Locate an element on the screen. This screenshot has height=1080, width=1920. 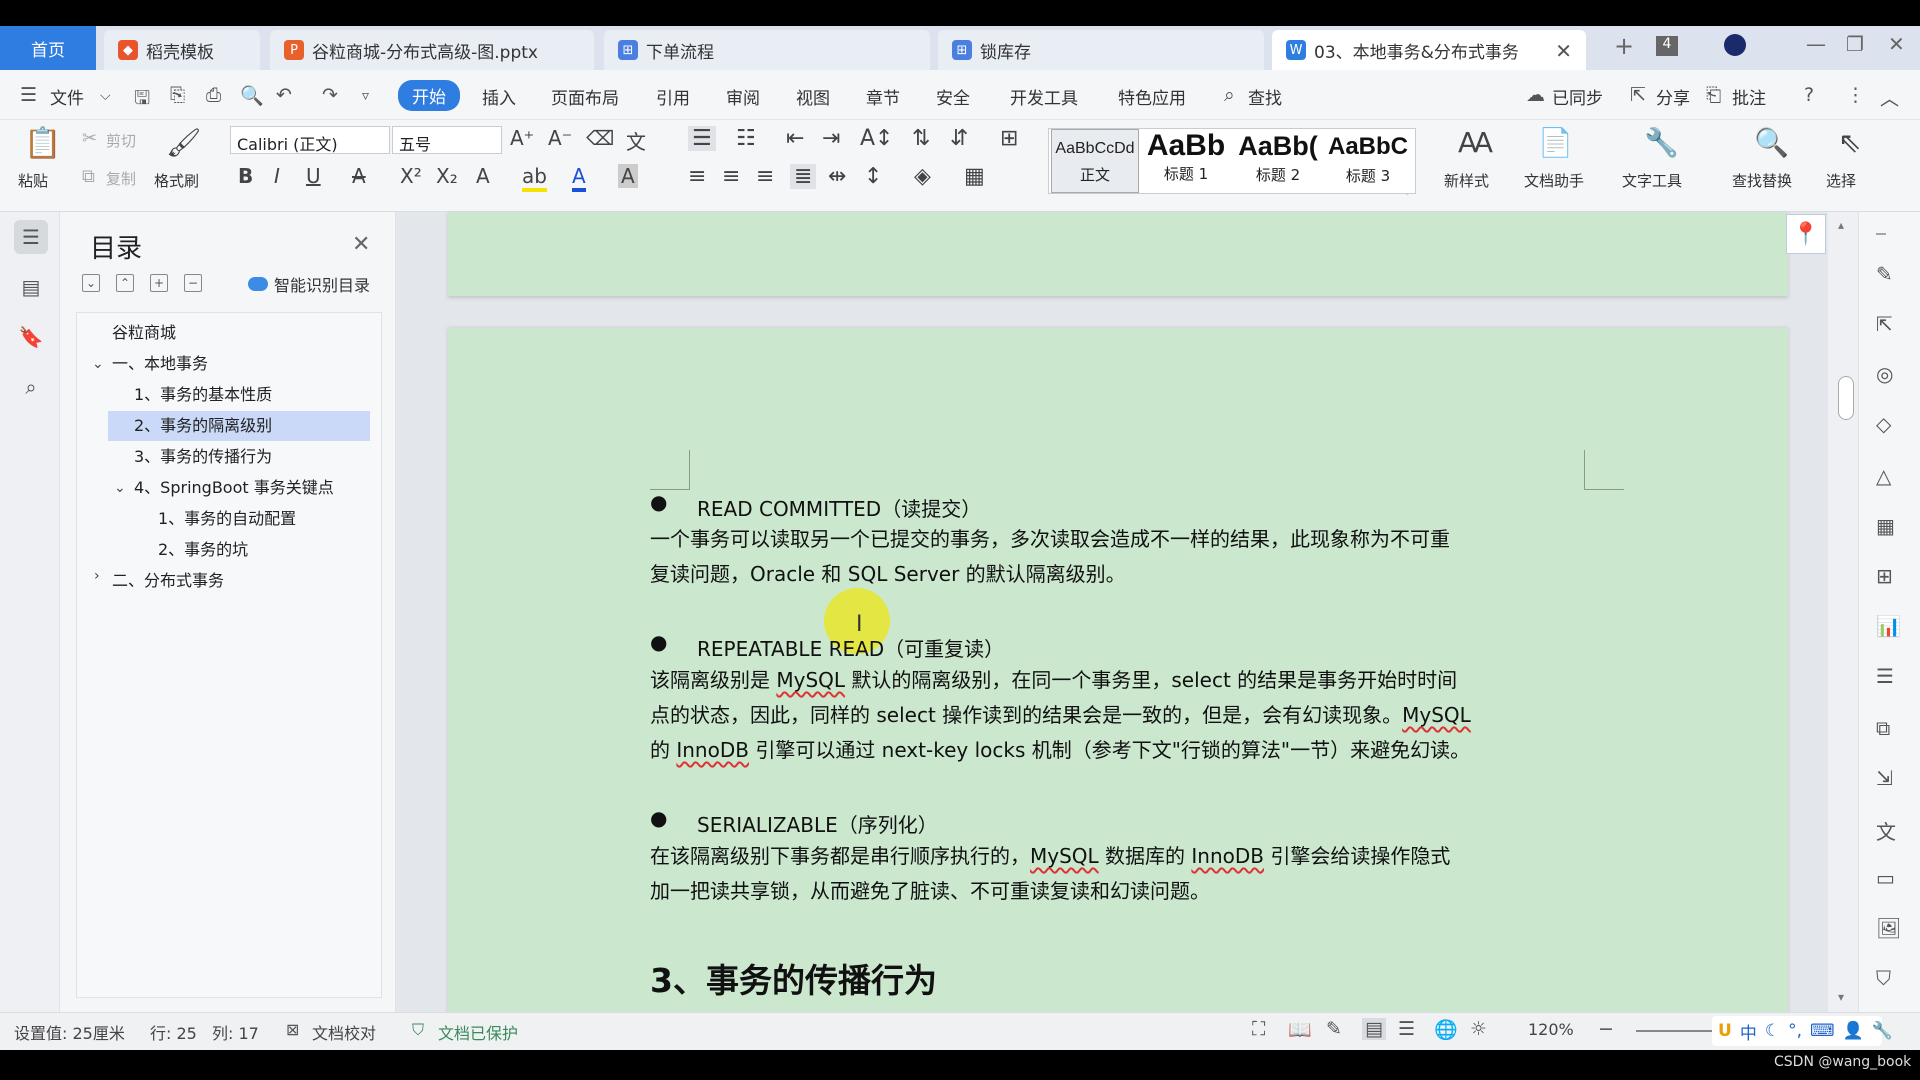
status-protected: 文档已保护 is located at coordinates (478, 1032).